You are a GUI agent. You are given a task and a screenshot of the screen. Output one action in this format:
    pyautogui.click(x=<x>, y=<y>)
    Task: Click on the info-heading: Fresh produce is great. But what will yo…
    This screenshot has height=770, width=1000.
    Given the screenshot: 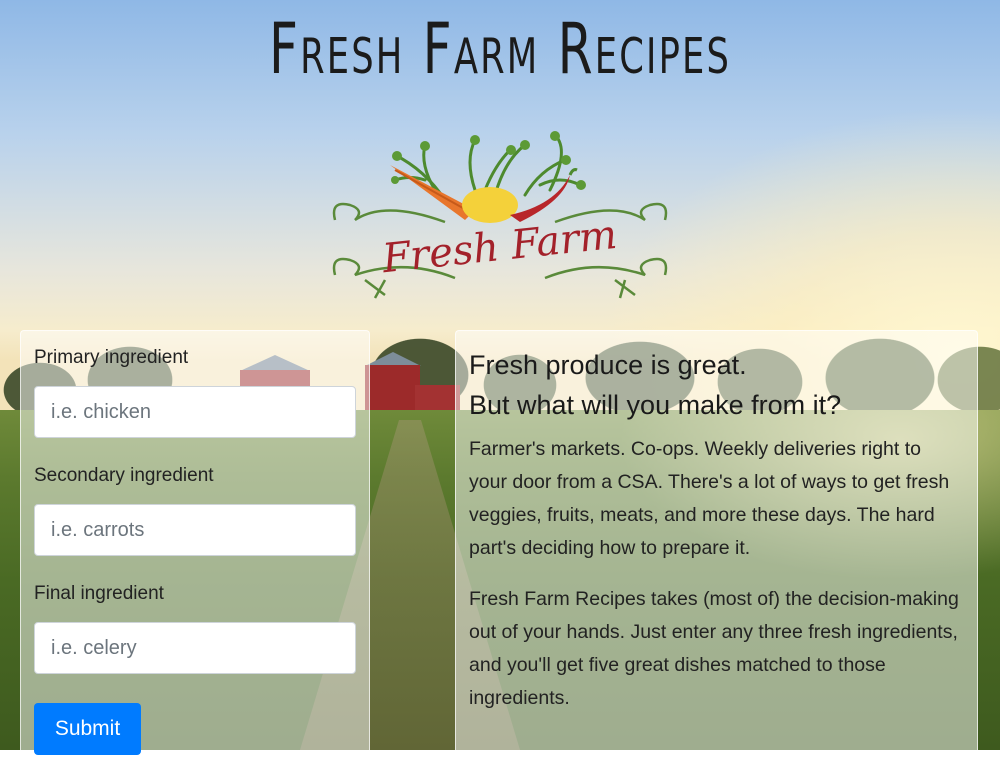 What is the action you would take?
    pyautogui.click(x=716, y=385)
    